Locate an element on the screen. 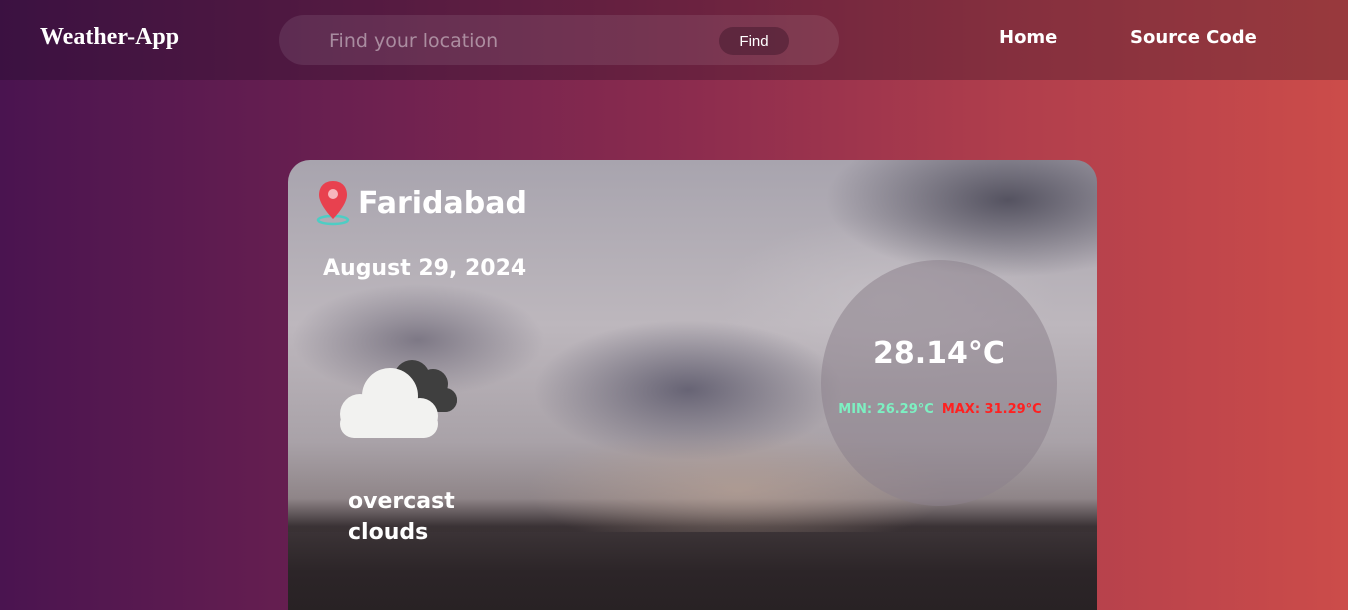 The image size is (1348, 610). min-max-row: MIN: 26.29°C MAX: 31.29°C is located at coordinates (940, 409).